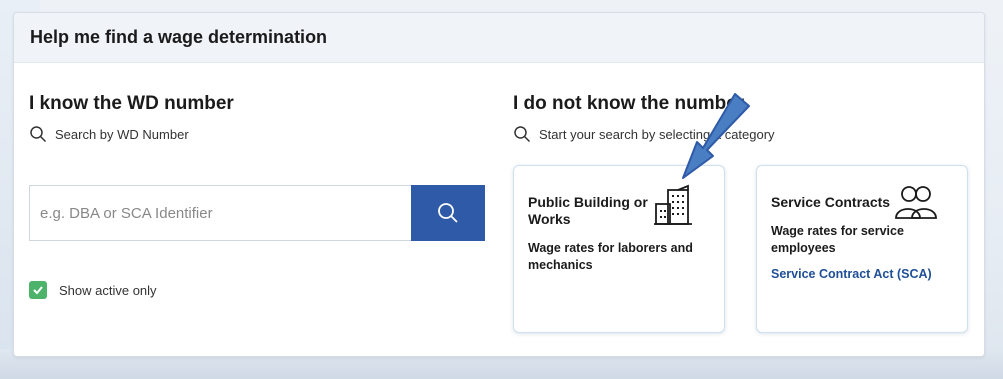 The image size is (1003, 379). Describe the element at coordinates (259, 134) in the screenshot. I see `known-number-hint: Search by WD Number` at that location.